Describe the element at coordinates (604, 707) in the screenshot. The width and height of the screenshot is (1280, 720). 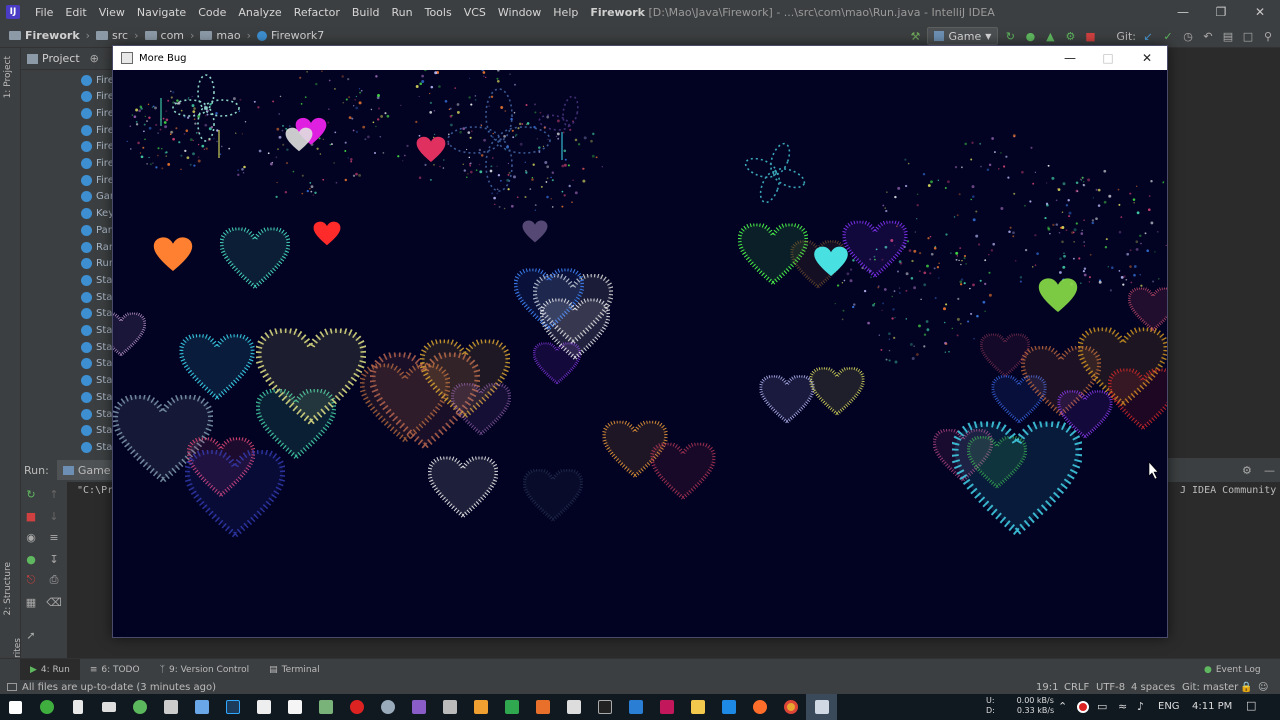
I see `taskbar-cmd-icon` at that location.